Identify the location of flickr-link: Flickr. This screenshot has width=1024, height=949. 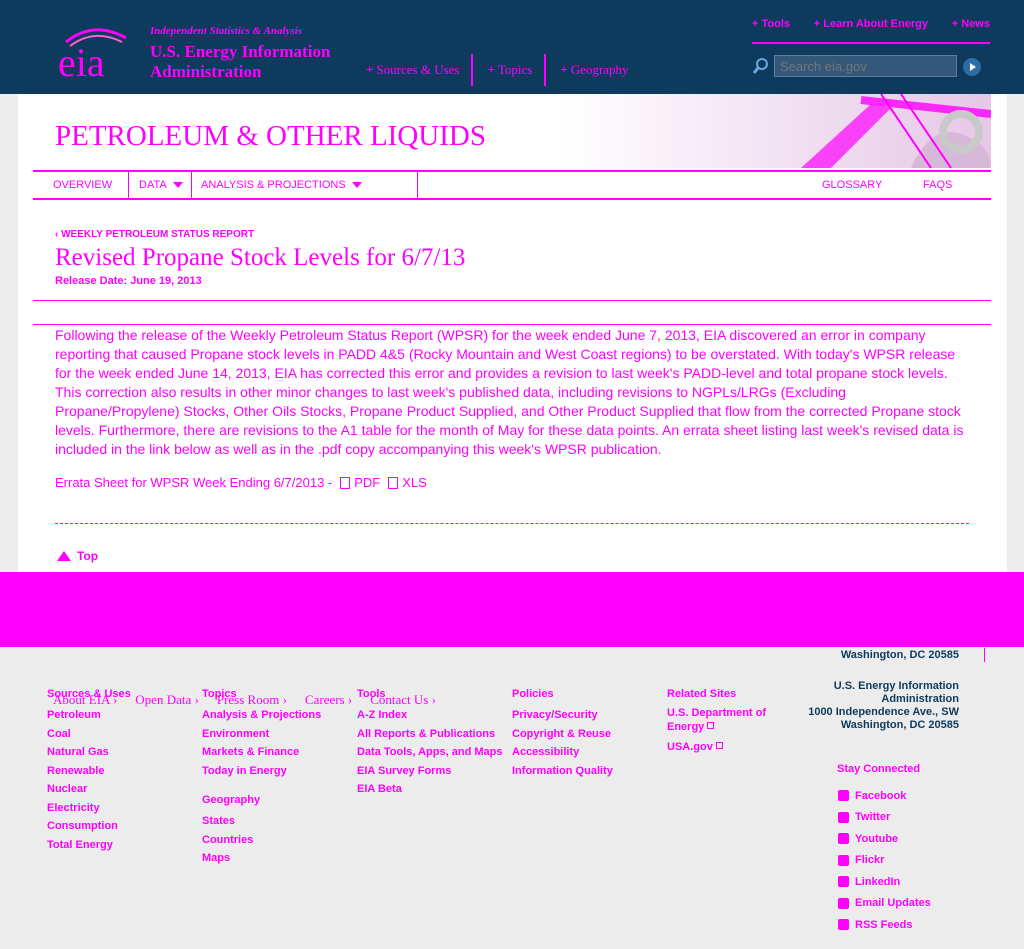
(884, 861).